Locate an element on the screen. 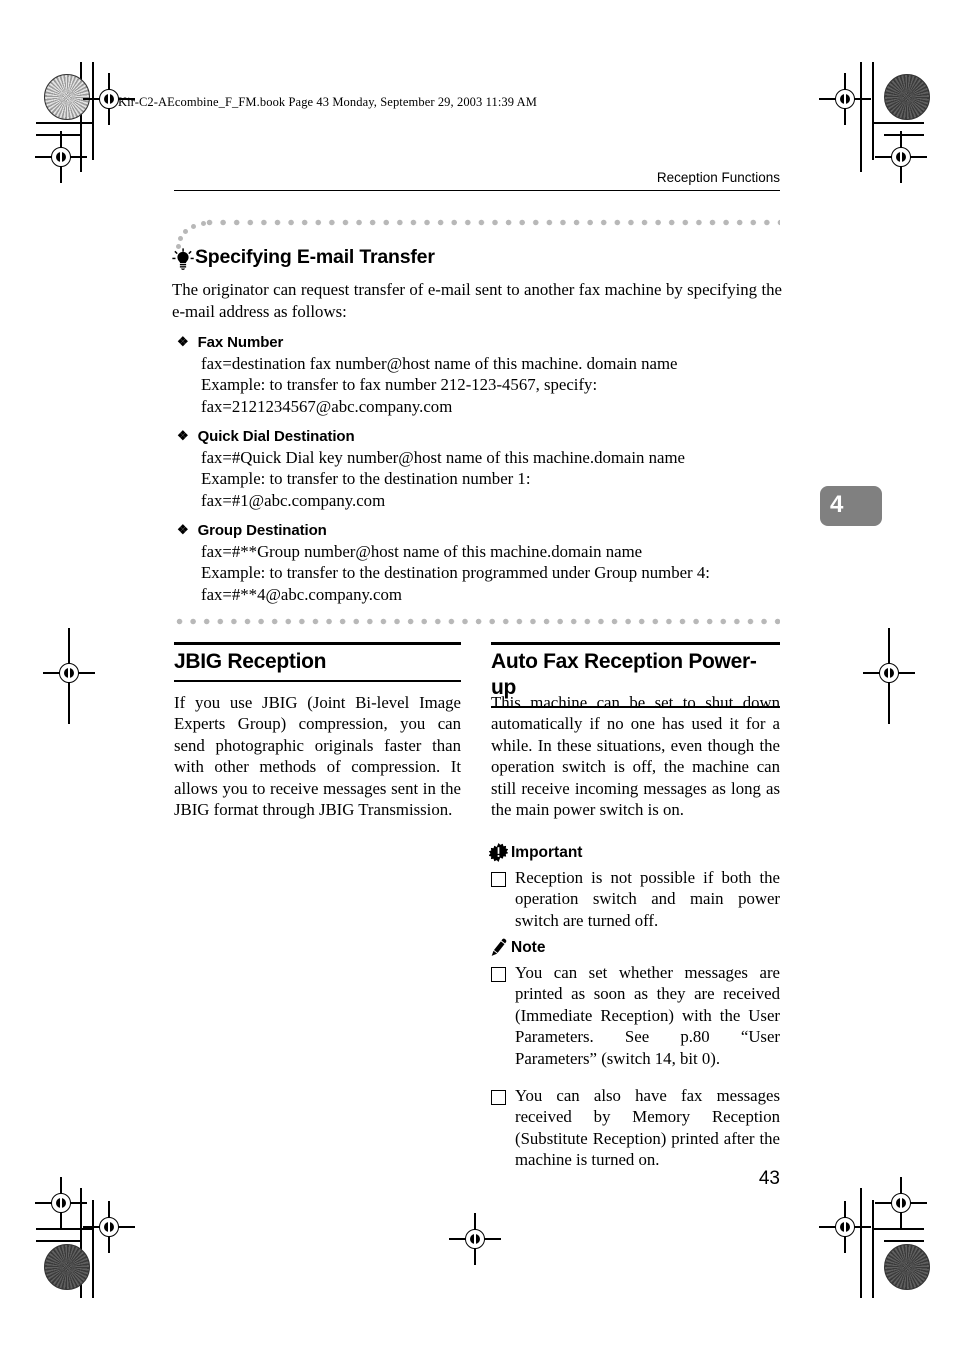  pencil-note-icon is located at coordinates (498, 947).